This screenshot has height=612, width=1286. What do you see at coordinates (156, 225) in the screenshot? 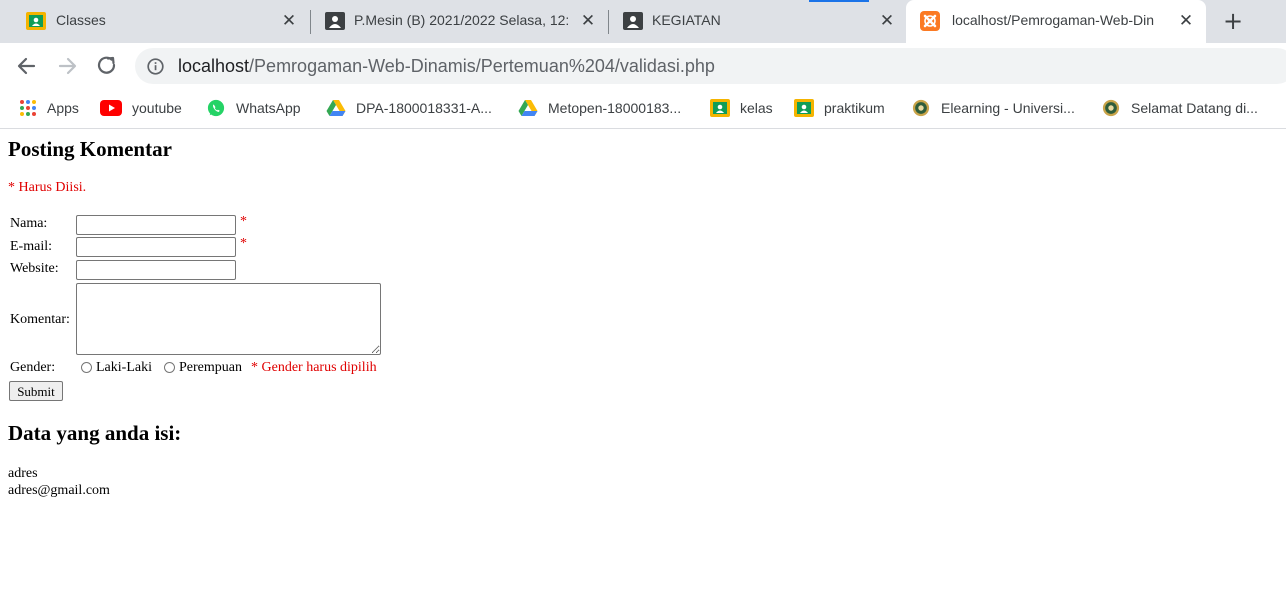
I see `name-input` at bounding box center [156, 225].